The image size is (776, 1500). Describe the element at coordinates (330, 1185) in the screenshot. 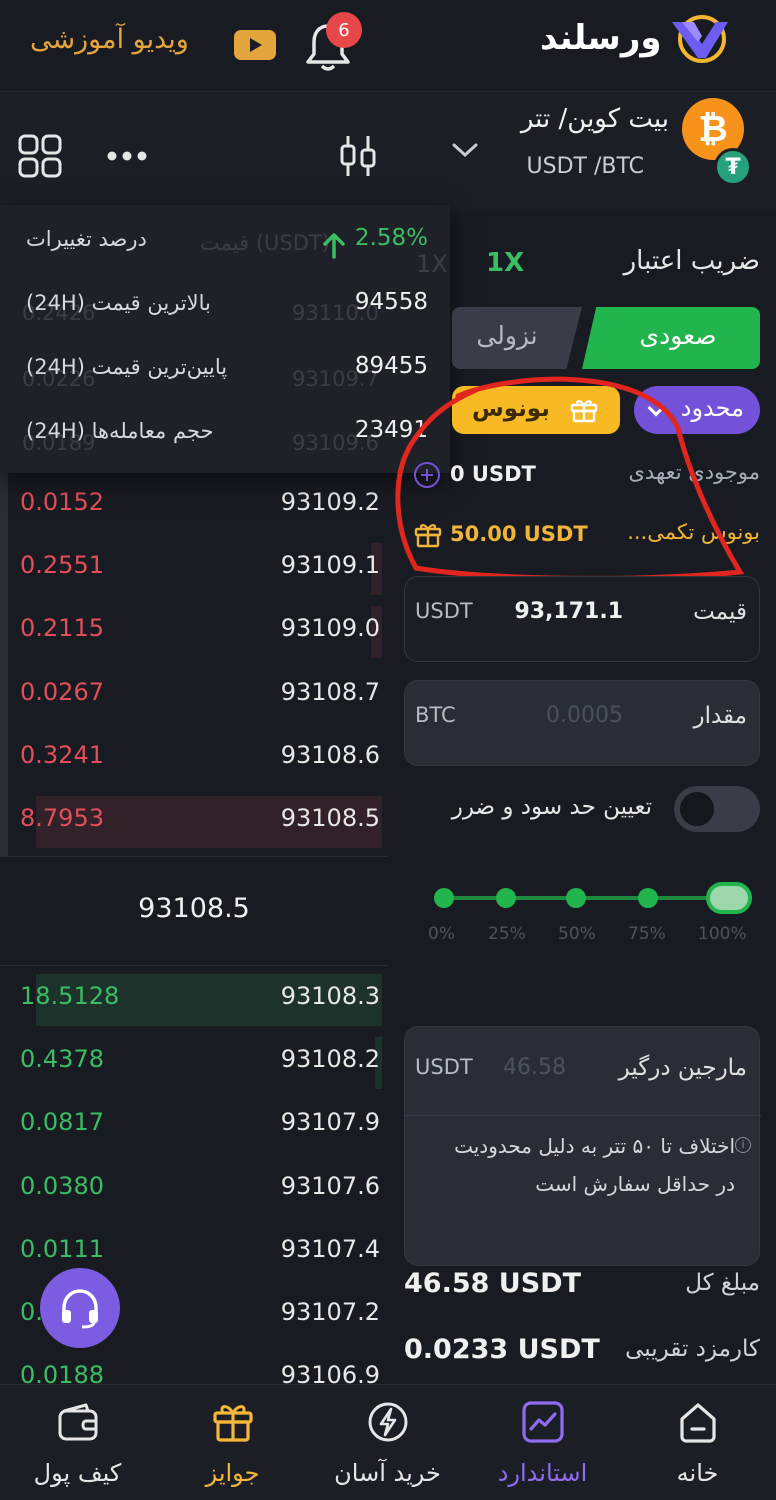

I see `row-price: 93107.6` at that location.